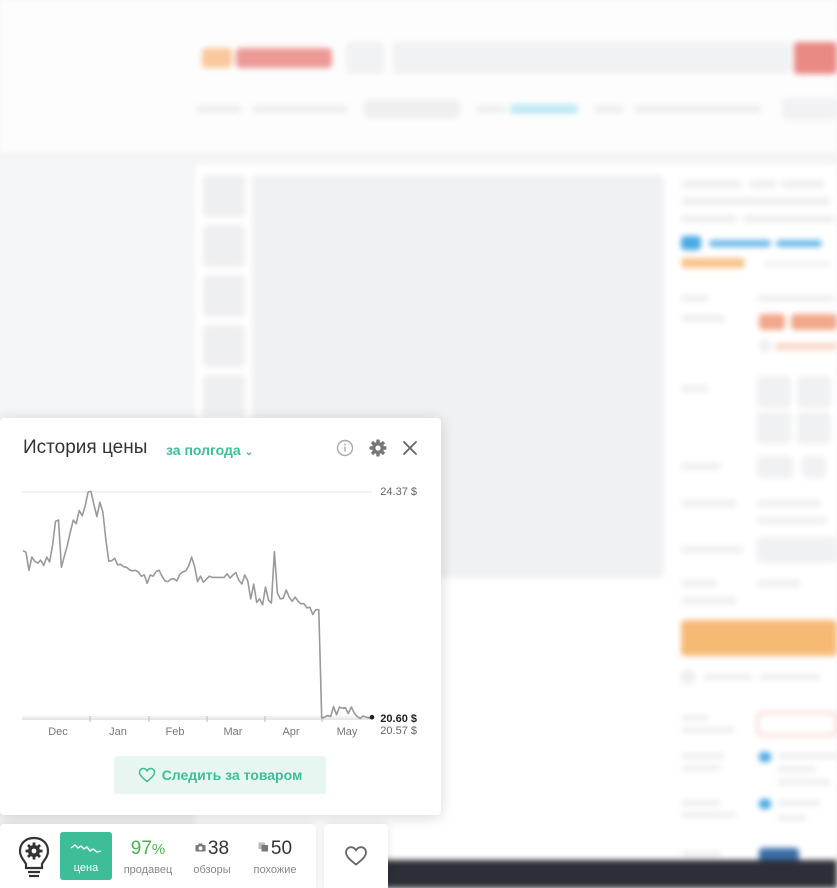 The image size is (837, 888). Describe the element at coordinates (372, 717) in the screenshot. I see `current-price-dot` at that location.